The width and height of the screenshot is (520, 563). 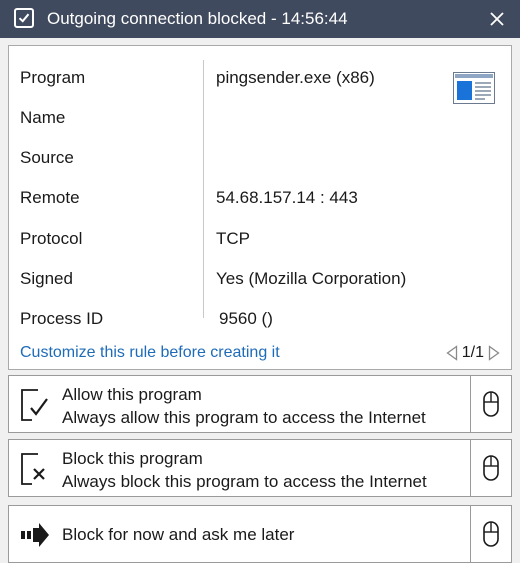 I want to click on pager: 1/1, so click(x=473, y=353).